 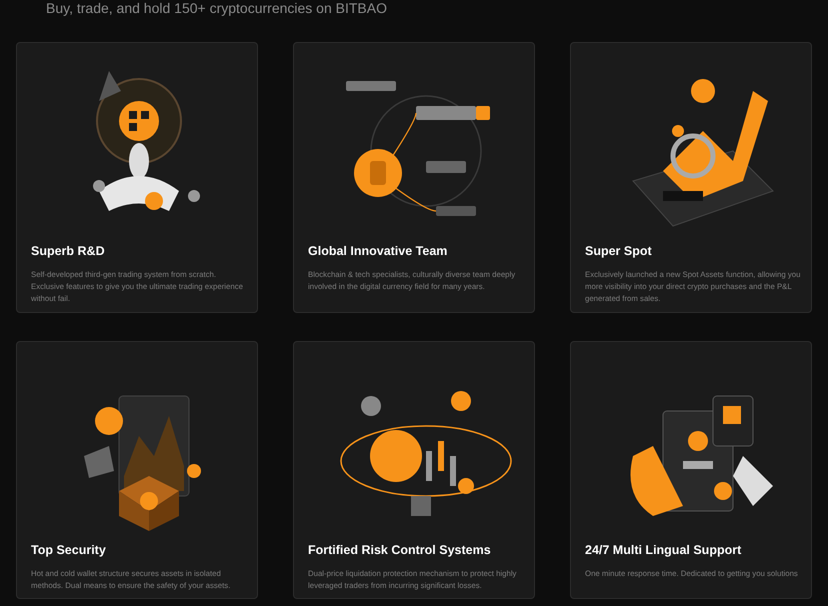 What do you see at coordinates (216, 8) in the screenshot?
I see `page-subtitle: Buy, trade, and hold 150+ cryptocurrencies on BITBAO` at bounding box center [216, 8].